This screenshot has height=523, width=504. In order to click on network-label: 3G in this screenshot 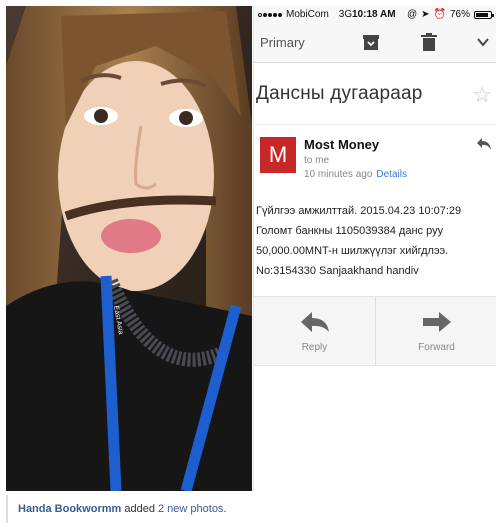, I will do `click(345, 14)`.